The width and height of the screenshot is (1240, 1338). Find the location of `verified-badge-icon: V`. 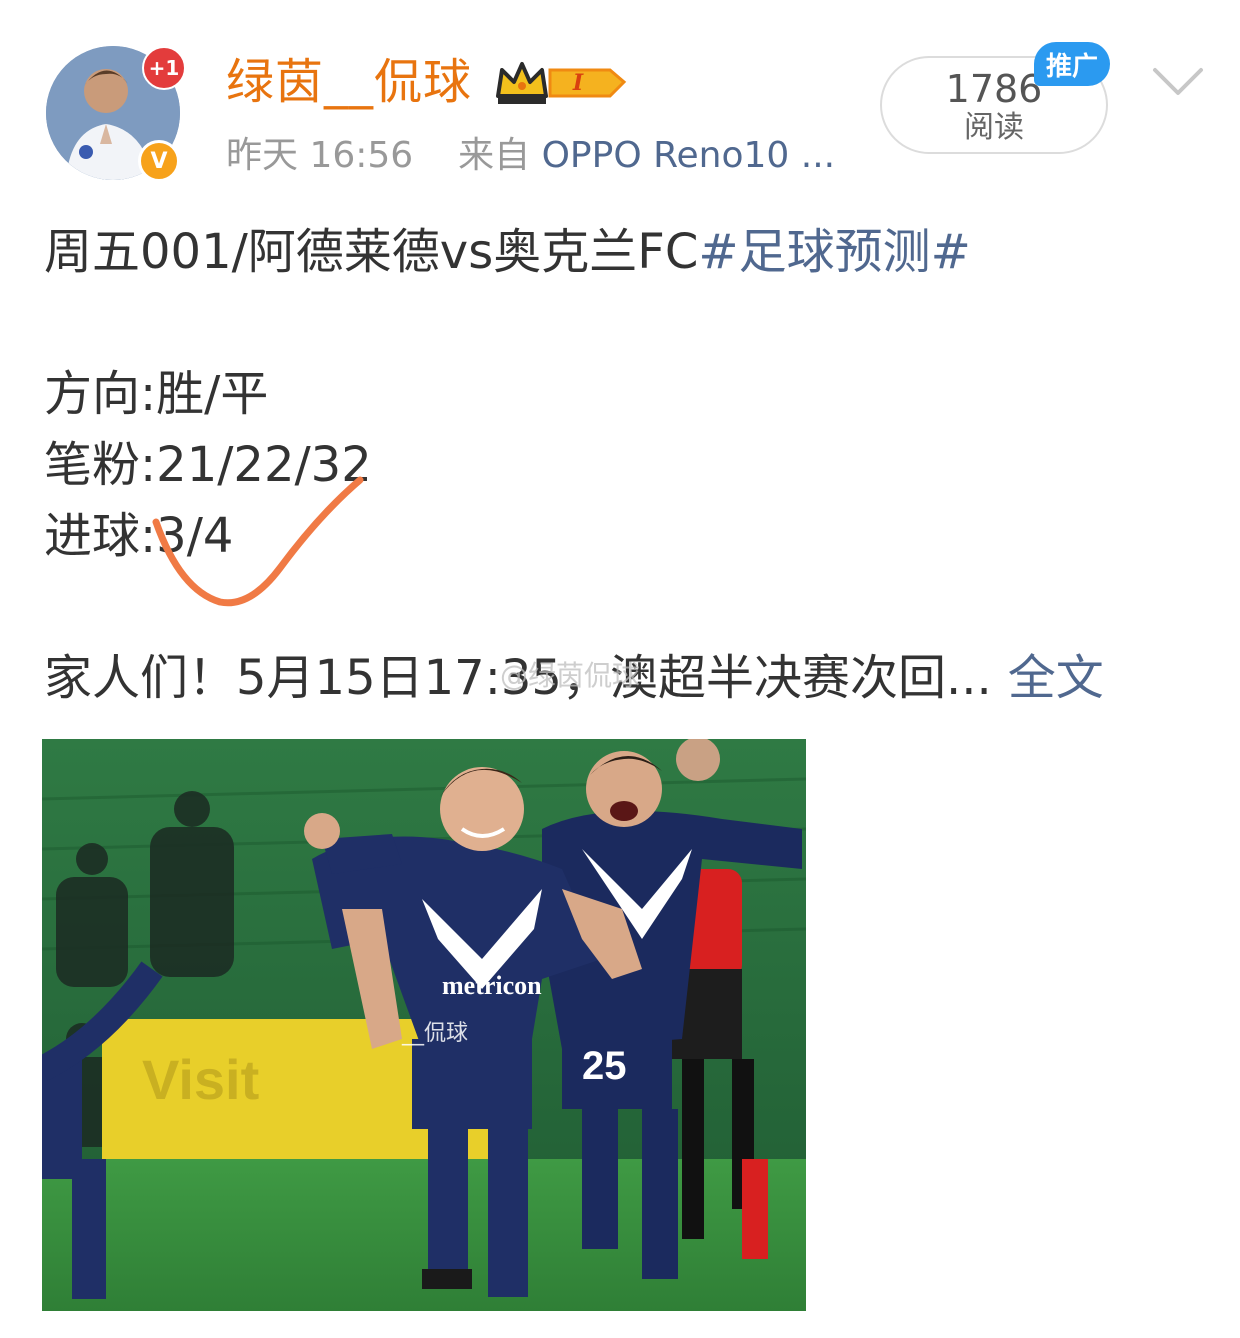

verified-badge-icon: V is located at coordinates (159, 161).